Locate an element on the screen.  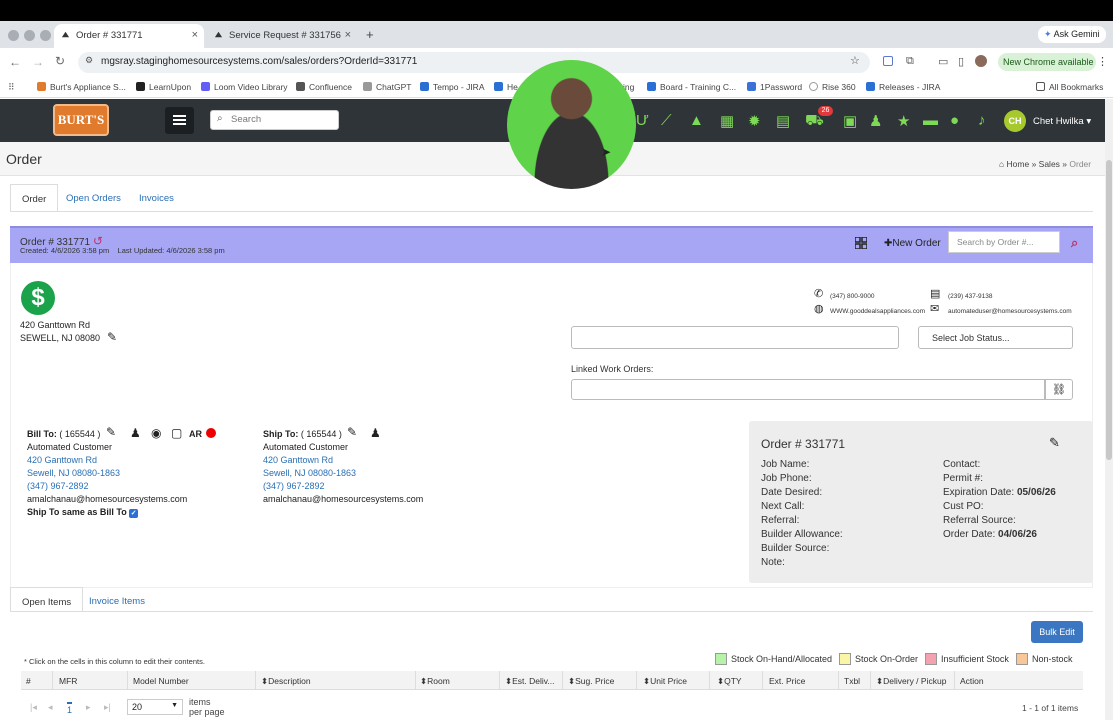
new-tab-button: + is located at coordinates (370, 34).